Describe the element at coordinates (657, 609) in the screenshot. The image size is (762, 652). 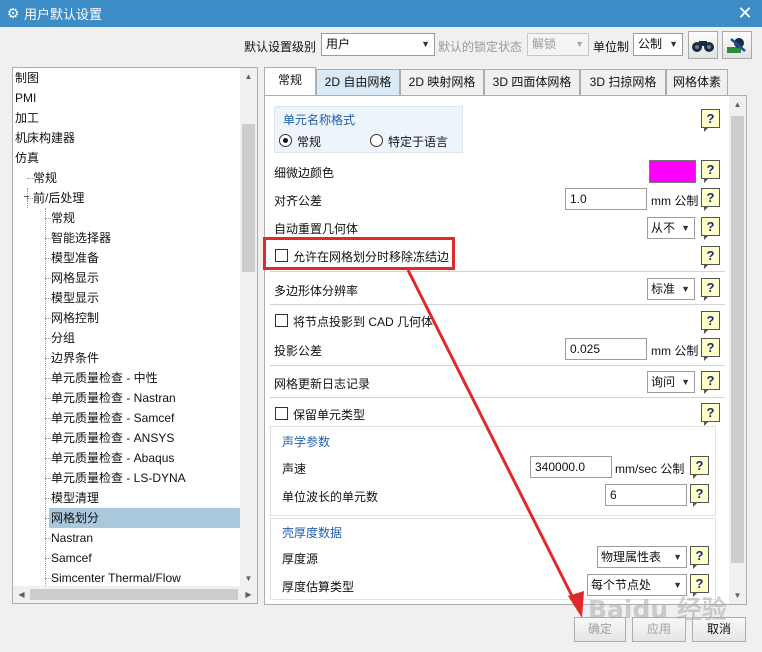
I see `watermark: Baidu 经验` at that location.